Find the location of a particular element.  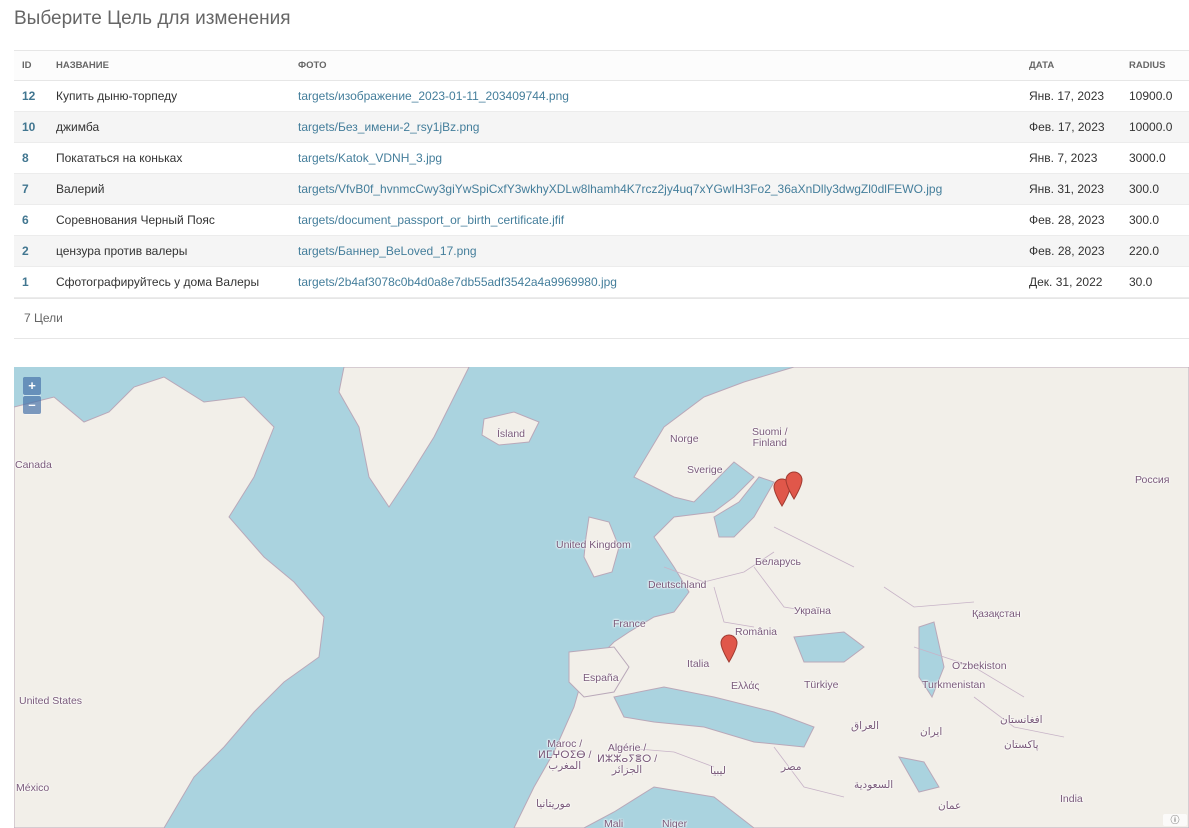

map-label-germany: Deutschland is located at coordinates (677, 585).